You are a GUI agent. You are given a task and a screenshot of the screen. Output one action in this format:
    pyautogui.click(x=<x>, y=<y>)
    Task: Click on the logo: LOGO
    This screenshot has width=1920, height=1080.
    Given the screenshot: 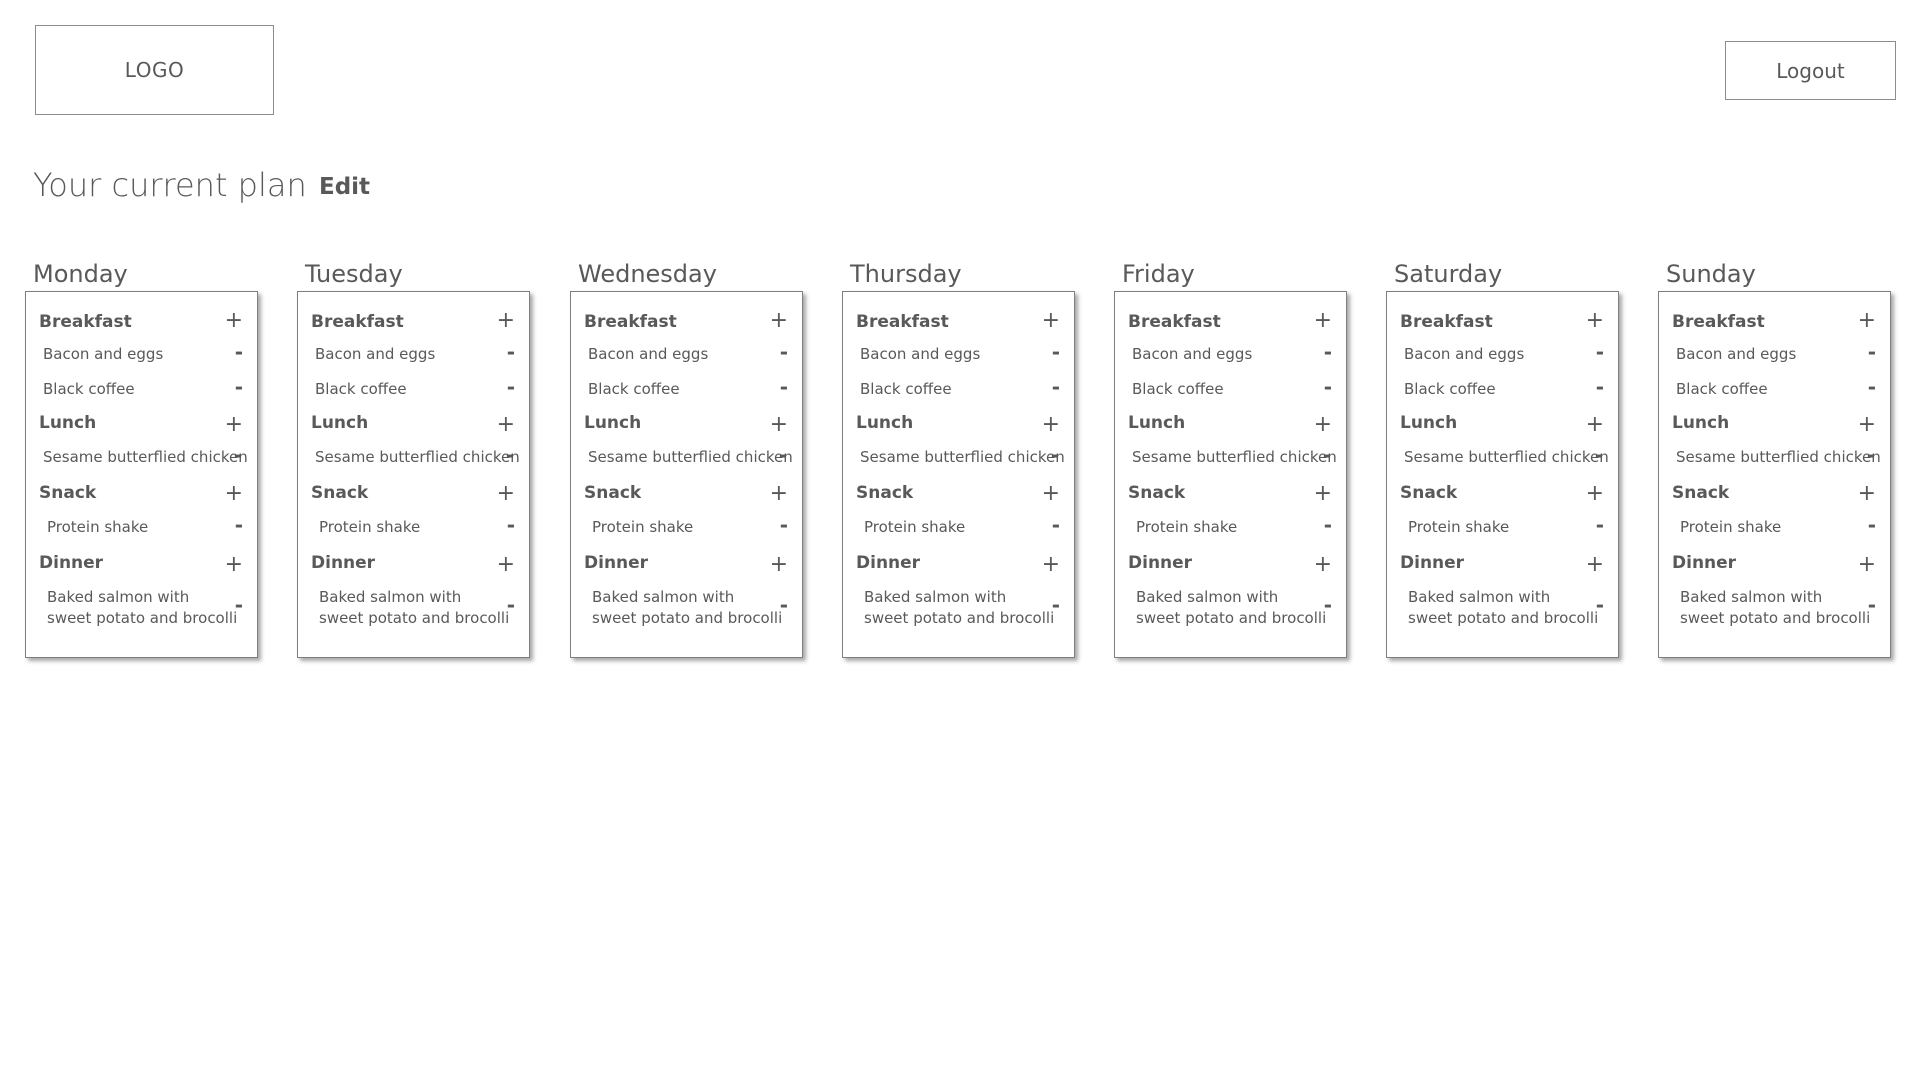 What is the action you would take?
    pyautogui.click(x=154, y=70)
    